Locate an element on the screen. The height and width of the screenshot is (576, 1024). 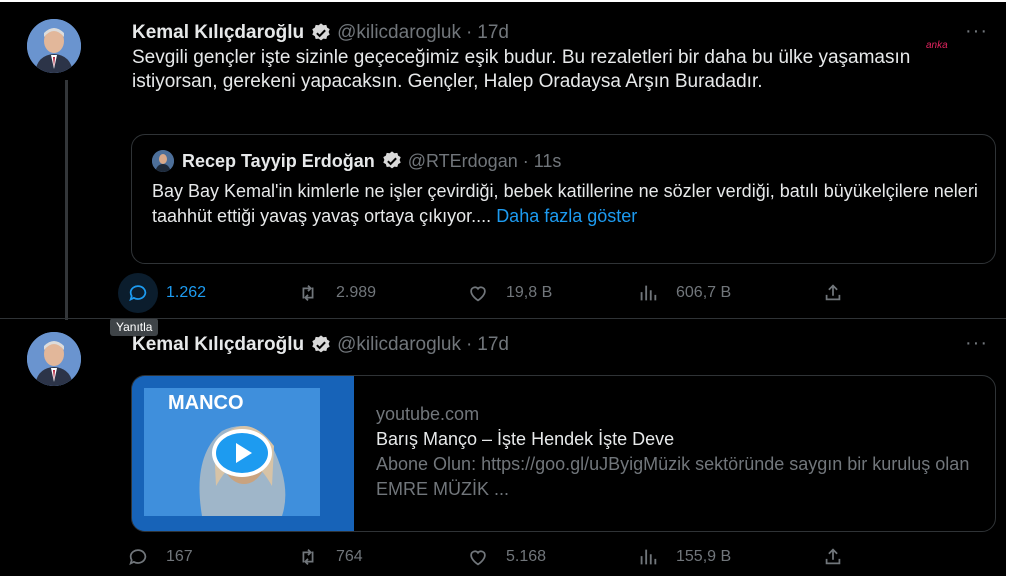
action-bar: 1.262 2.989 19,8 B 606,7 B is located at coordinates (498, 293).